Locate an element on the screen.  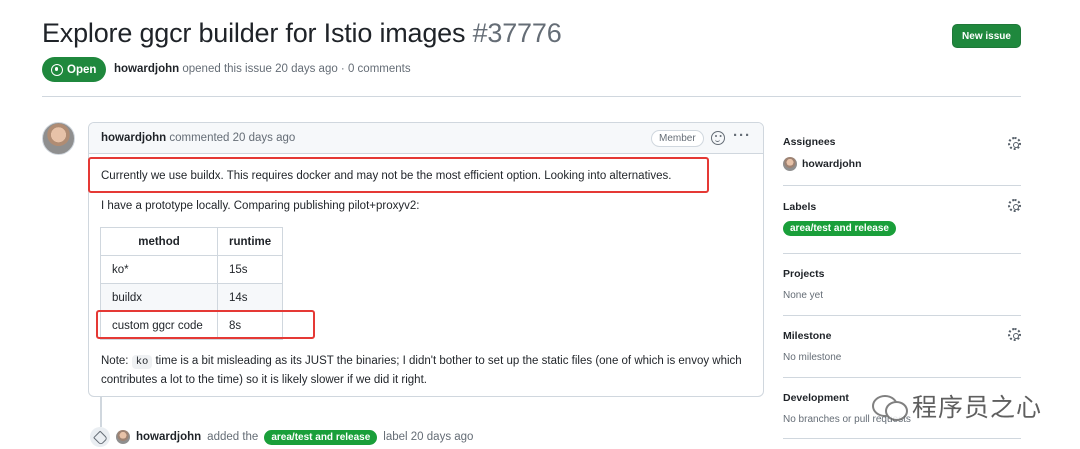
comment-meta: howardjohn commented 20 days ago is located at coordinates (198, 138).